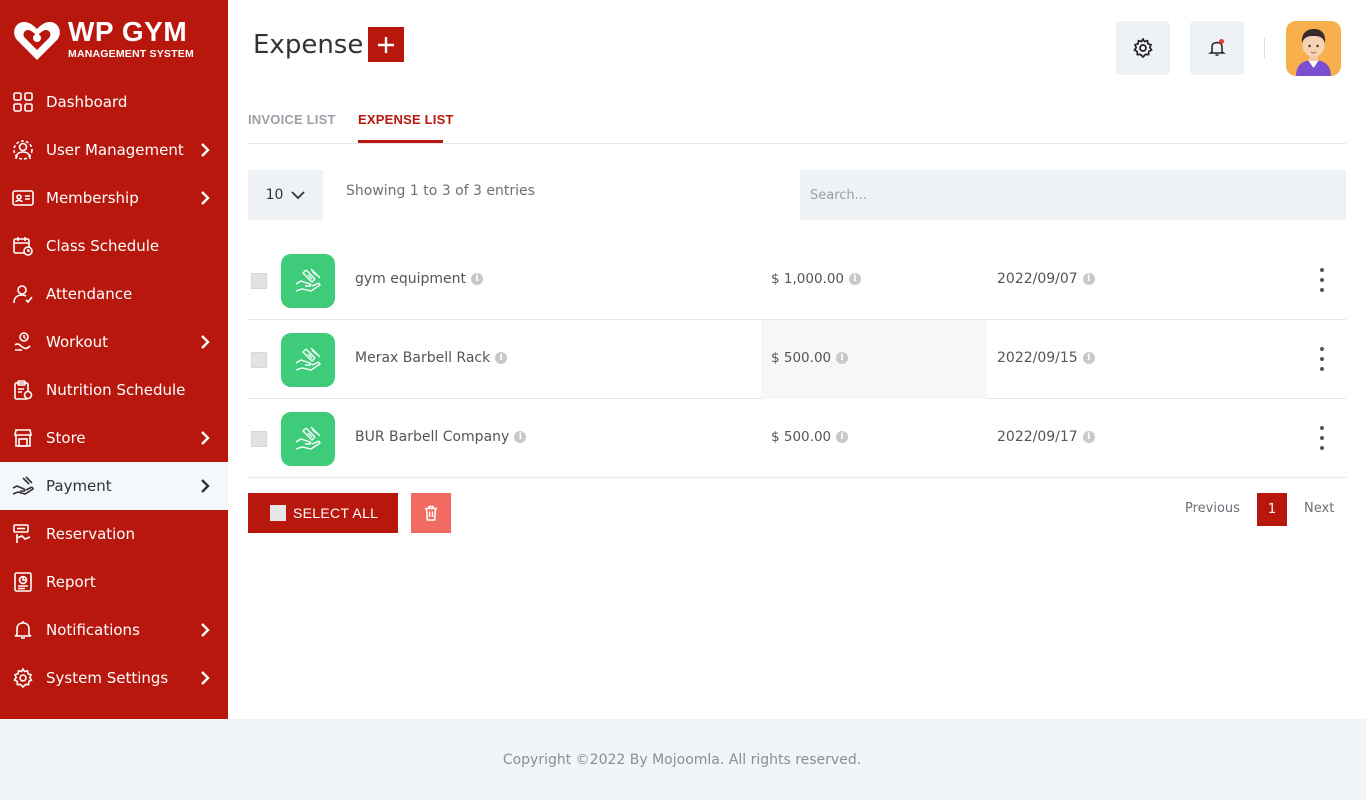  I want to click on page-length-value: 10, so click(274, 195).